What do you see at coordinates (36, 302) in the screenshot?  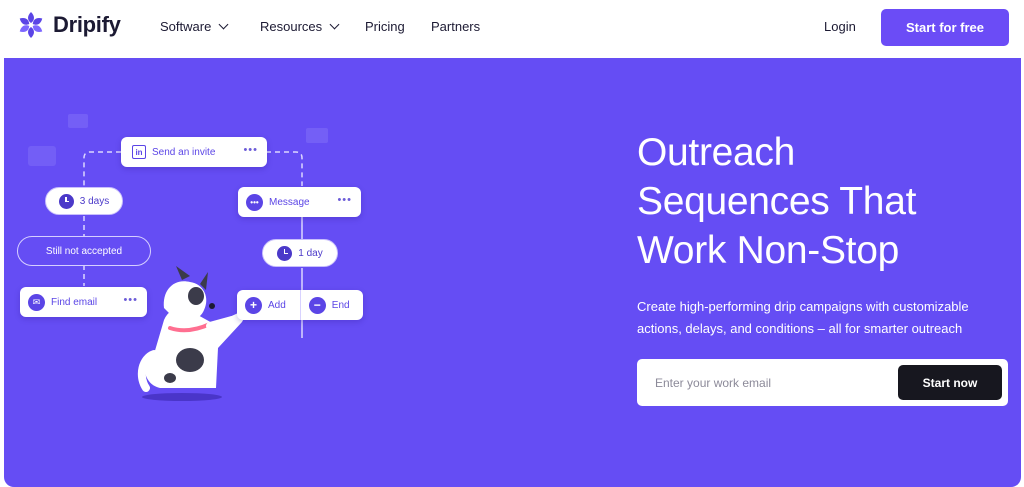 I see `mail-icon: ✉` at bounding box center [36, 302].